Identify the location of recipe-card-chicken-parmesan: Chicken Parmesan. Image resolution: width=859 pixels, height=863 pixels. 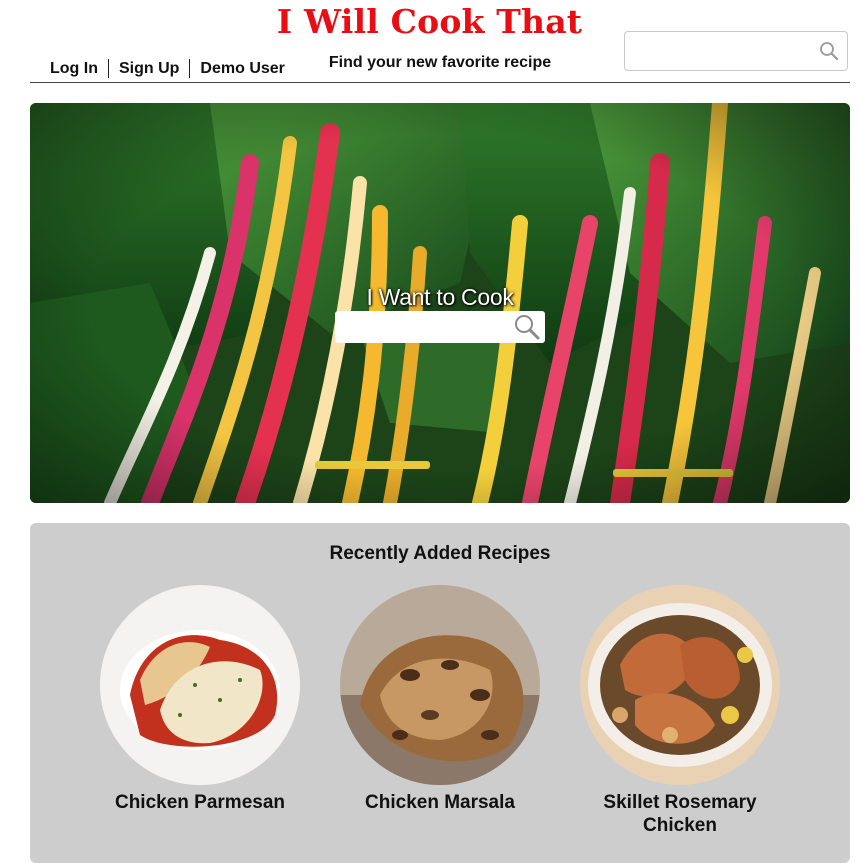
(200, 699).